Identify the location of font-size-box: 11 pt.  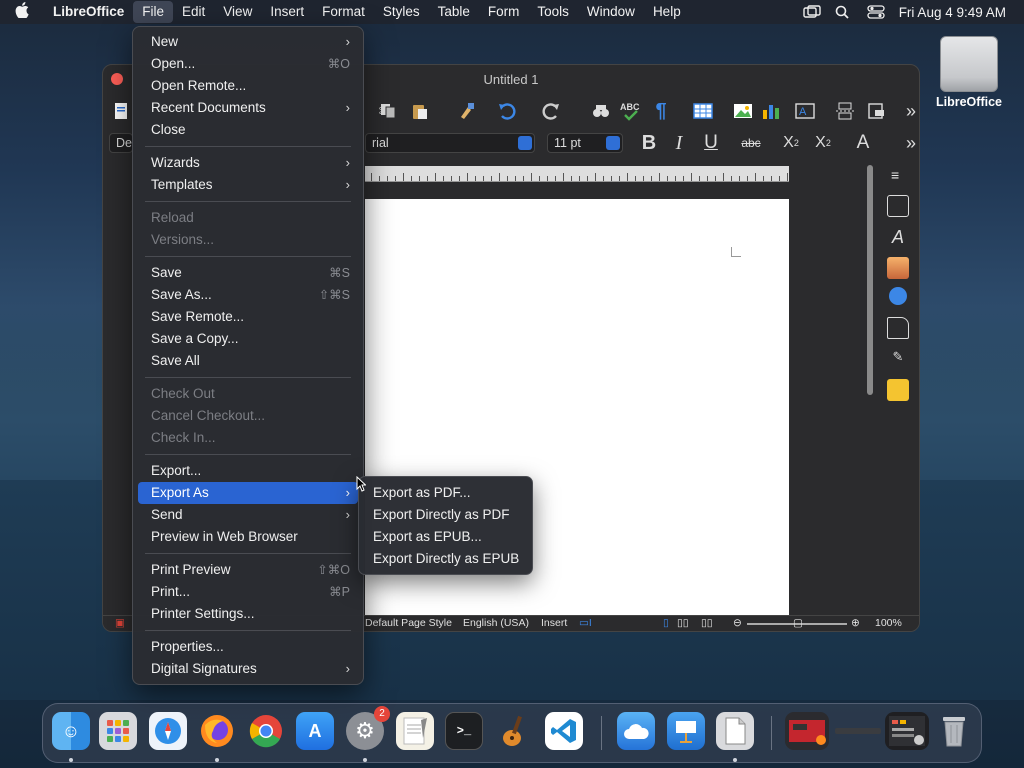
(585, 143).